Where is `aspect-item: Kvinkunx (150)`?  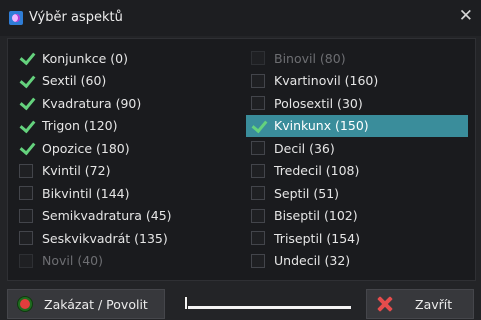
aspect-item: Kvinkunx (150) is located at coordinates (357, 125).